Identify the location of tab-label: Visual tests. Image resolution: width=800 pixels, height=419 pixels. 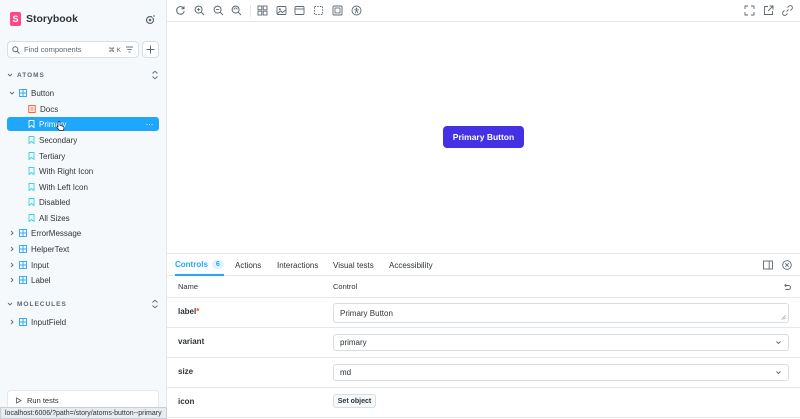
(353, 265).